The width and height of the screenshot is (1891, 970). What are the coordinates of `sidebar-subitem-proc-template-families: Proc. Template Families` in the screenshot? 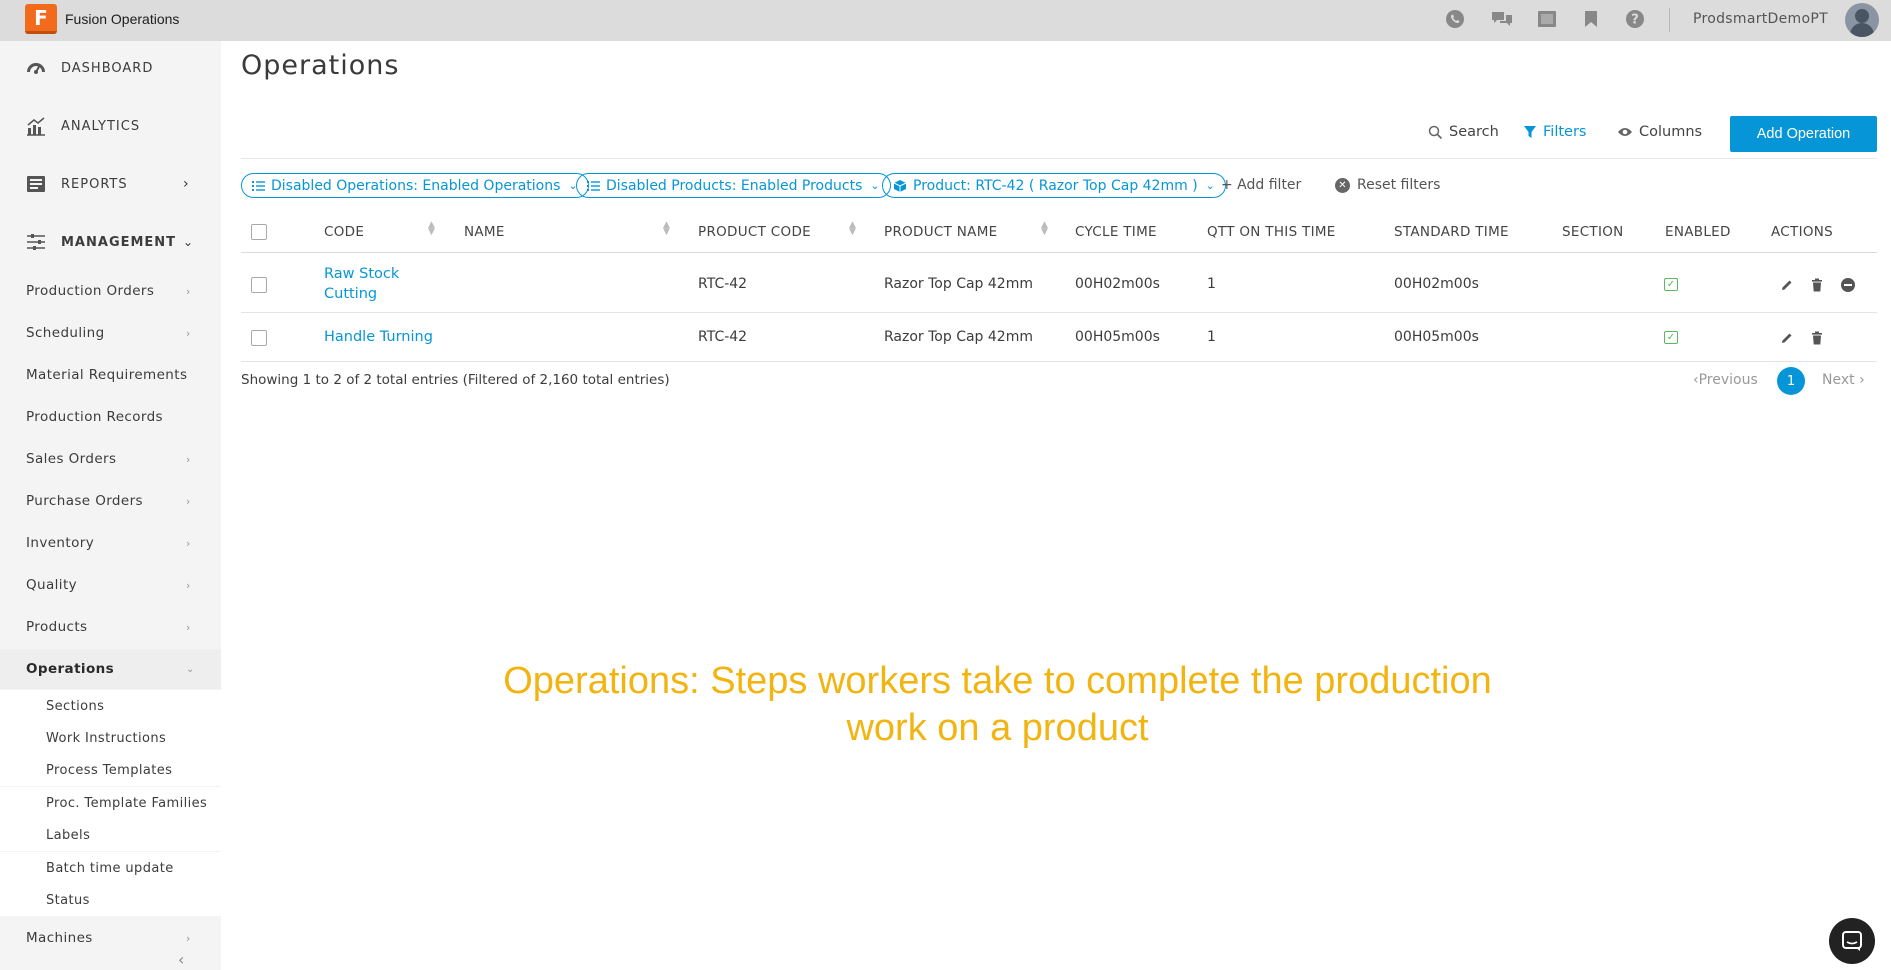 It's located at (110, 803).